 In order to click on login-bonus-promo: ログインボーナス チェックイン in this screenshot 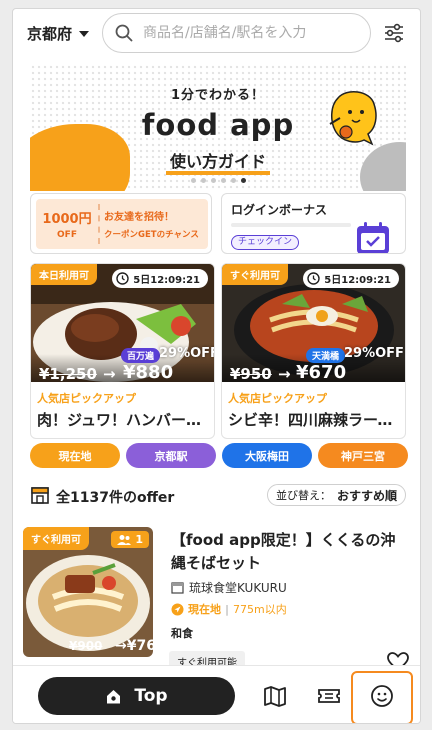, I will do `click(313, 223)`.